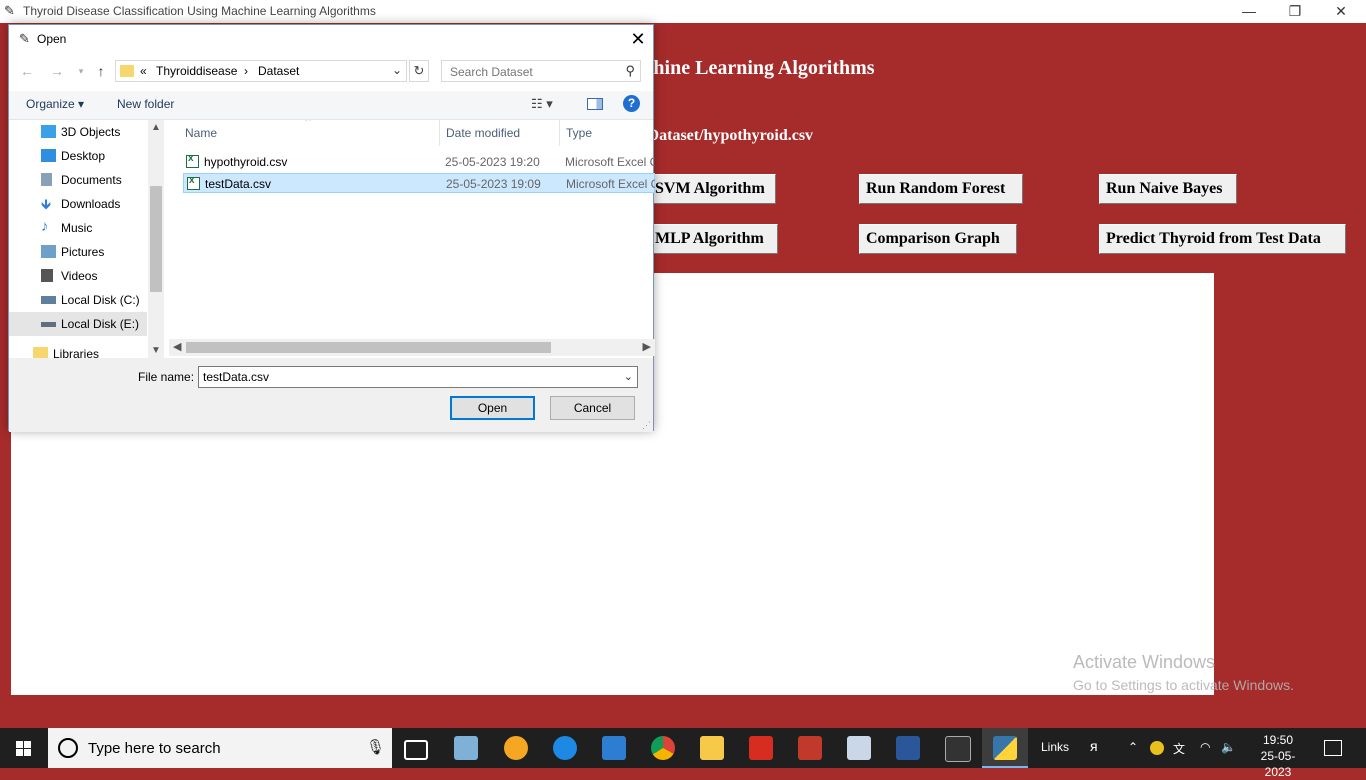  I want to click on windows-logo-icon, so click(23, 748).